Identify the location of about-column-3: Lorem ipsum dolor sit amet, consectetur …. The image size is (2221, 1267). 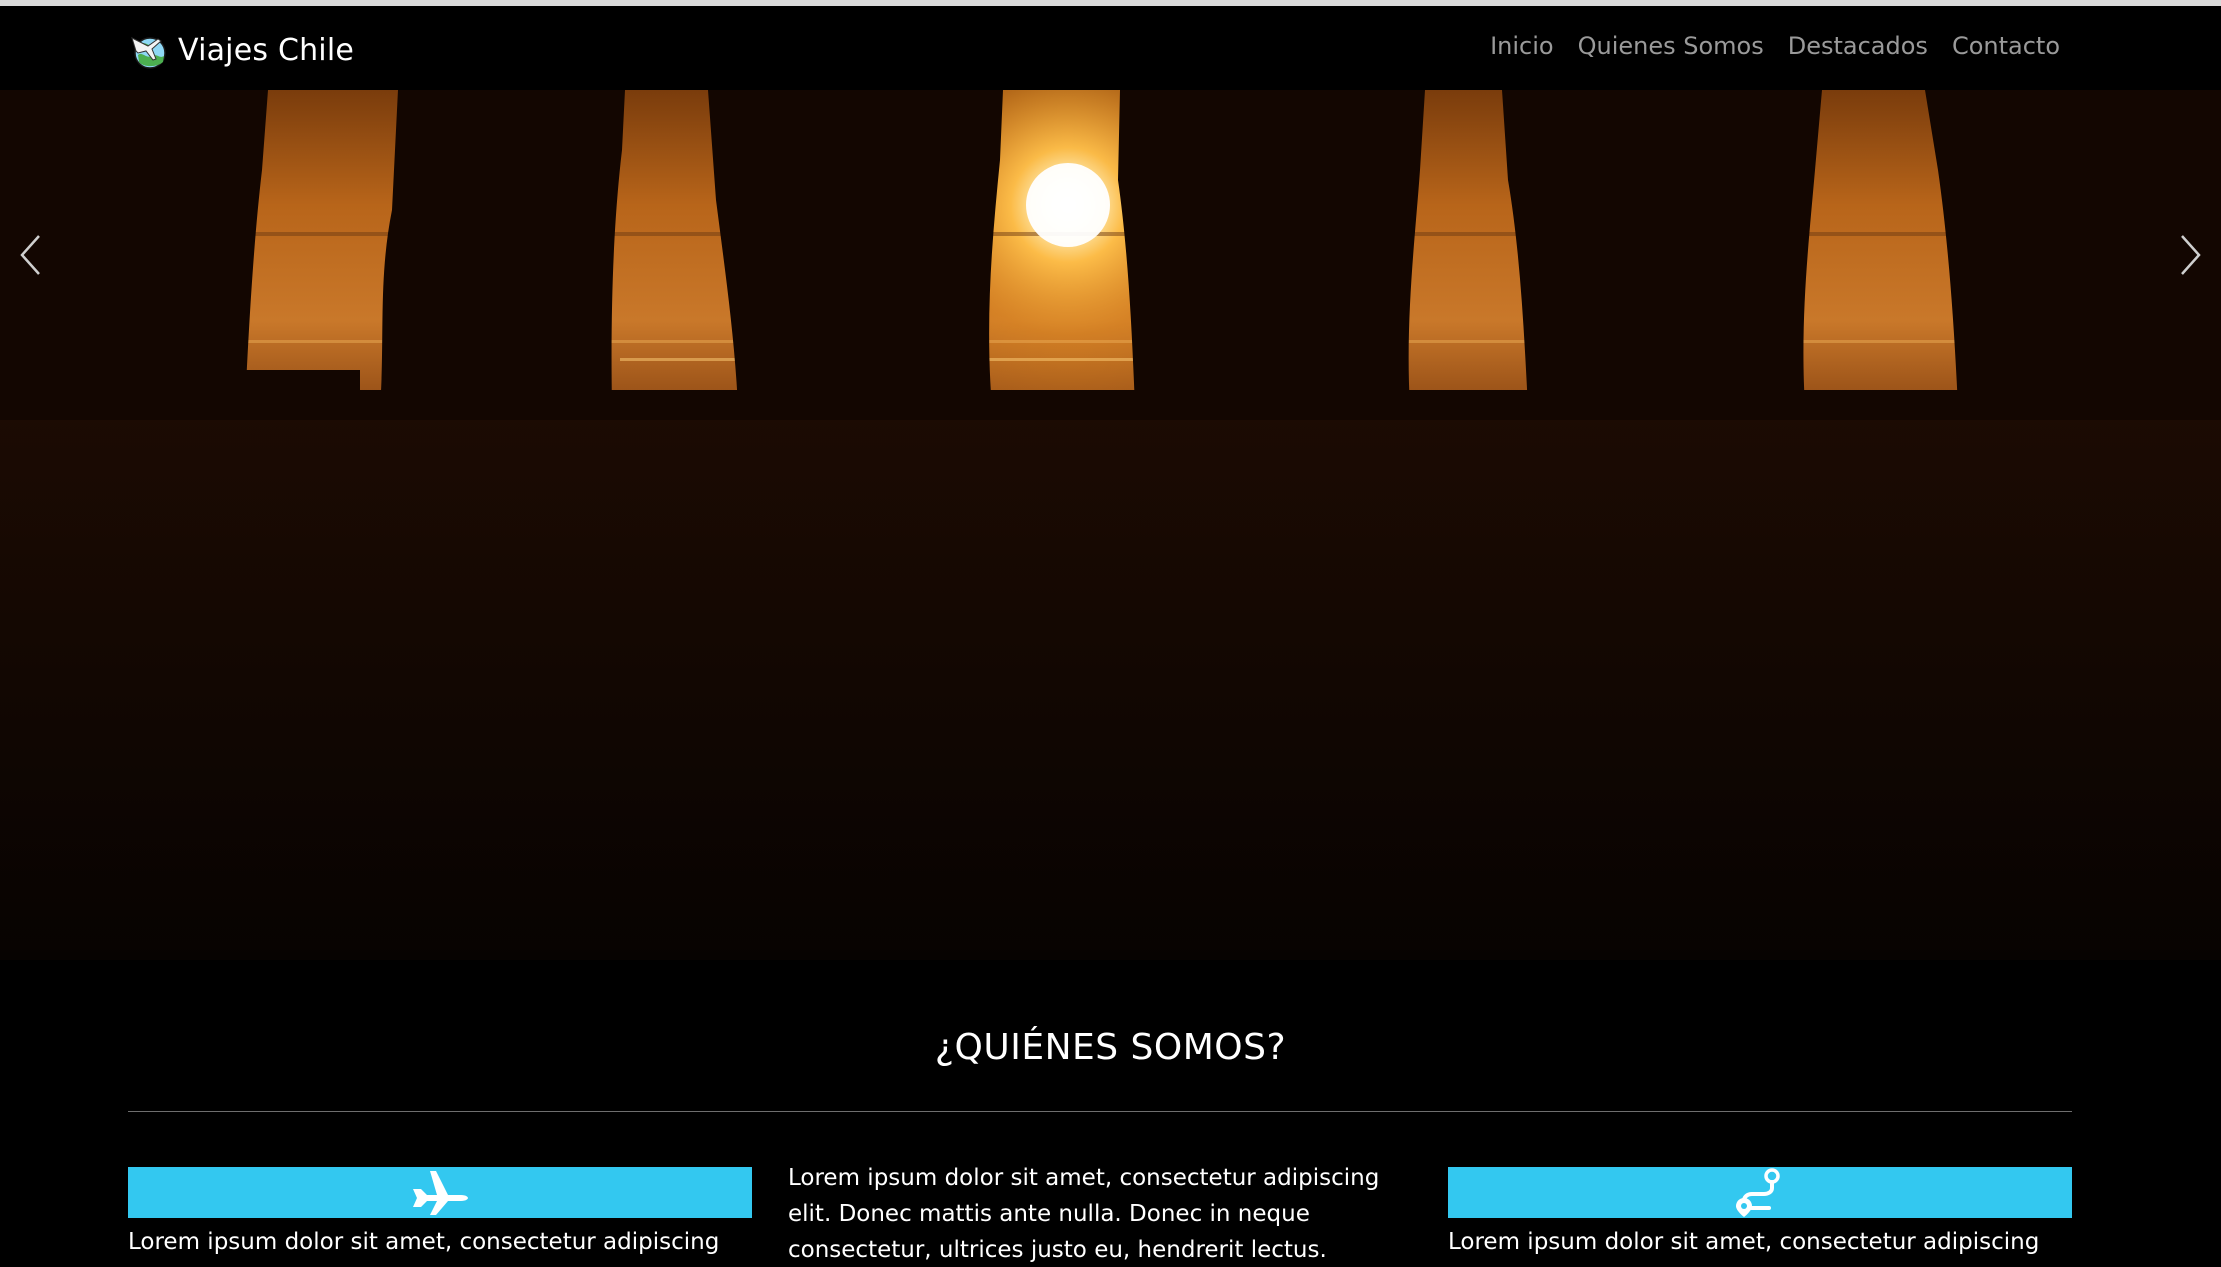
(1760, 1217).